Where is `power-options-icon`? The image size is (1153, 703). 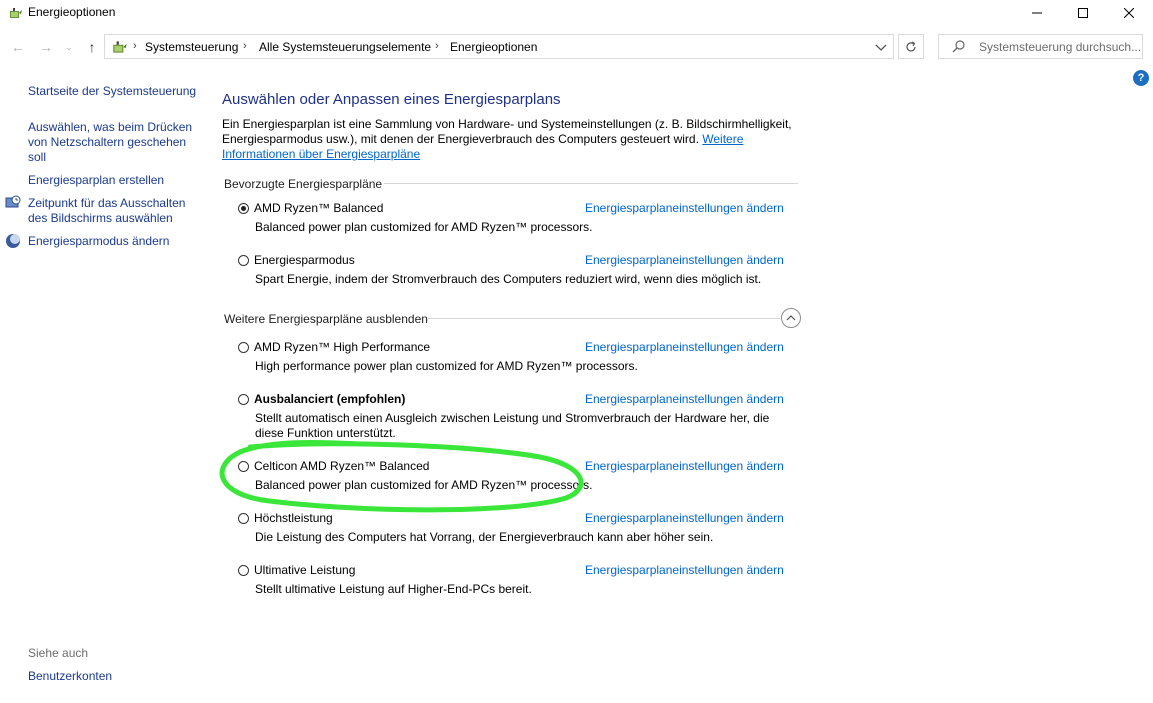
power-options-icon is located at coordinates (16, 13).